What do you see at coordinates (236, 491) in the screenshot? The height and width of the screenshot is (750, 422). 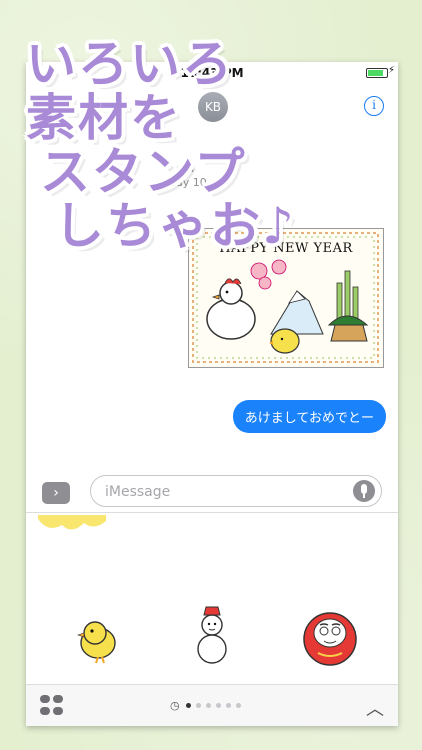 I see `message-input: iMessage` at bounding box center [236, 491].